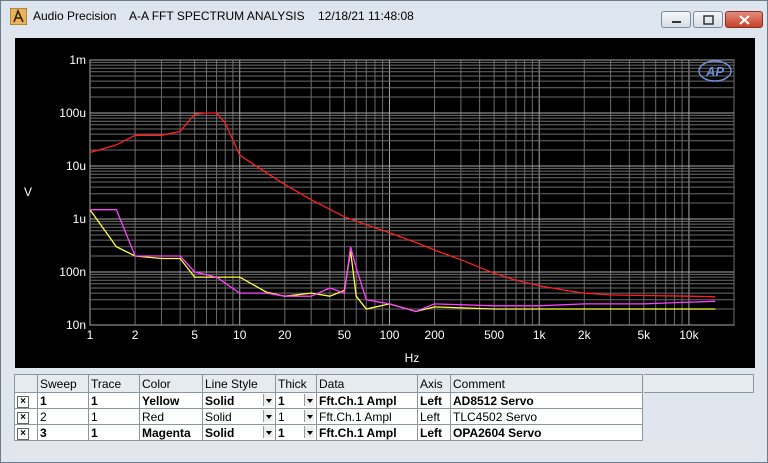  I want to click on x-tick-label: 5, so click(194, 335).